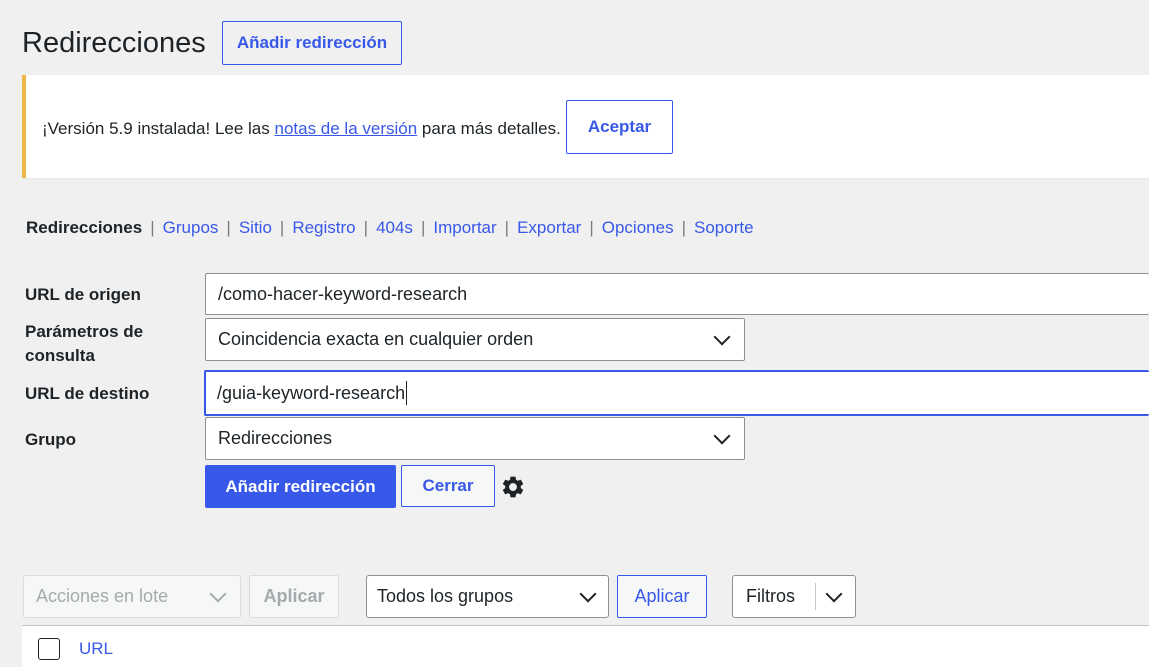 This screenshot has width=1149, height=667. Describe the element at coordinates (662, 596) in the screenshot. I see `apply-filter-button: Aplicar` at that location.